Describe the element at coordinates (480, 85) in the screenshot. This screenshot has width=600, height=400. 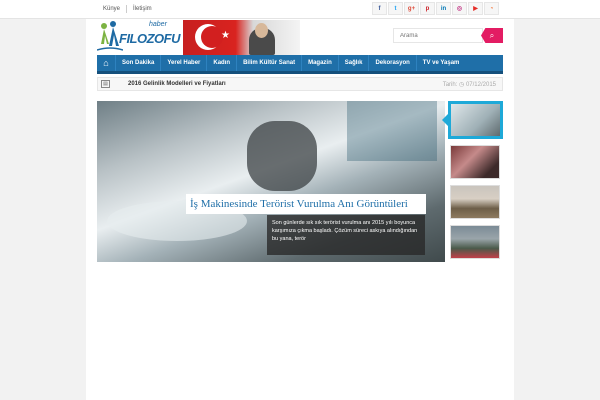
I see `date-value: 07/12/2015` at that location.